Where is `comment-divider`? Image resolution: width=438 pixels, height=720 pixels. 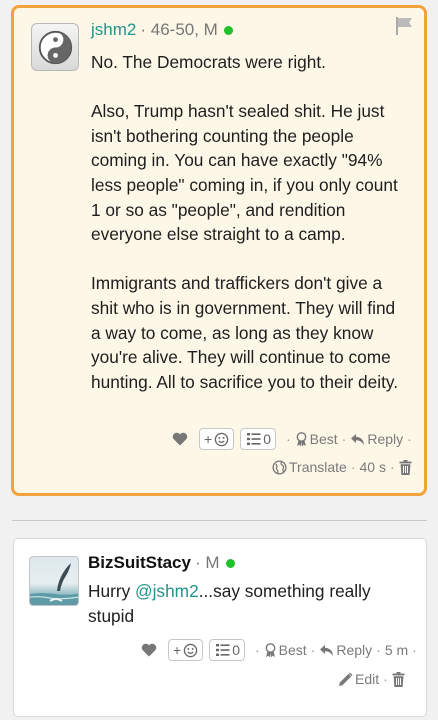 comment-divider is located at coordinates (219, 520).